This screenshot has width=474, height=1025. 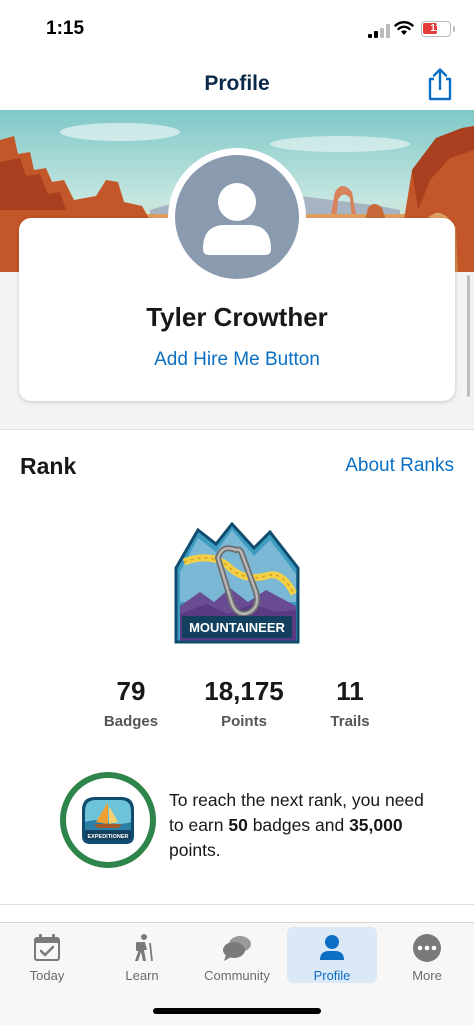 What do you see at coordinates (332, 947) in the screenshot?
I see `person-icon` at bounding box center [332, 947].